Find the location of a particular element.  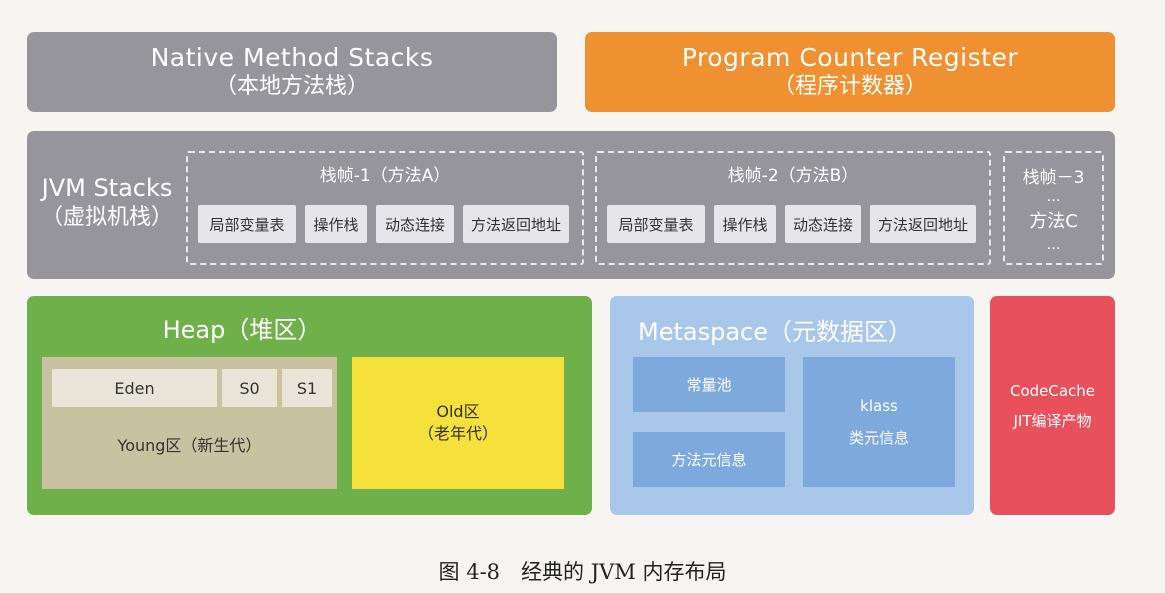

stack-frame-2: 栈帧-2（方法B） 局部变量表 操作栈 动态连接 方法返回地址 is located at coordinates (793, 208).